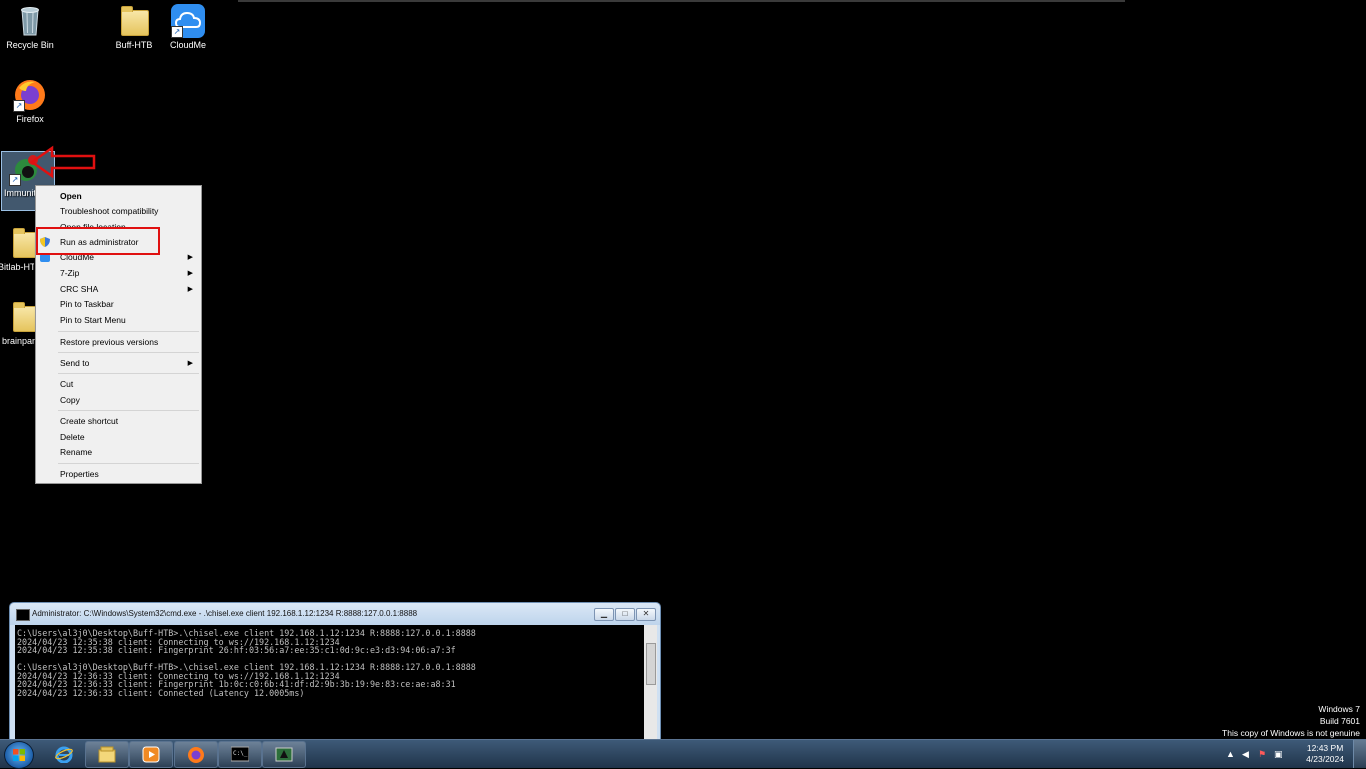 Image resolution: width=1366 pixels, height=769 pixels. What do you see at coordinates (1339, 721) in the screenshot?
I see `watermark-build: Build 7601` at bounding box center [1339, 721].